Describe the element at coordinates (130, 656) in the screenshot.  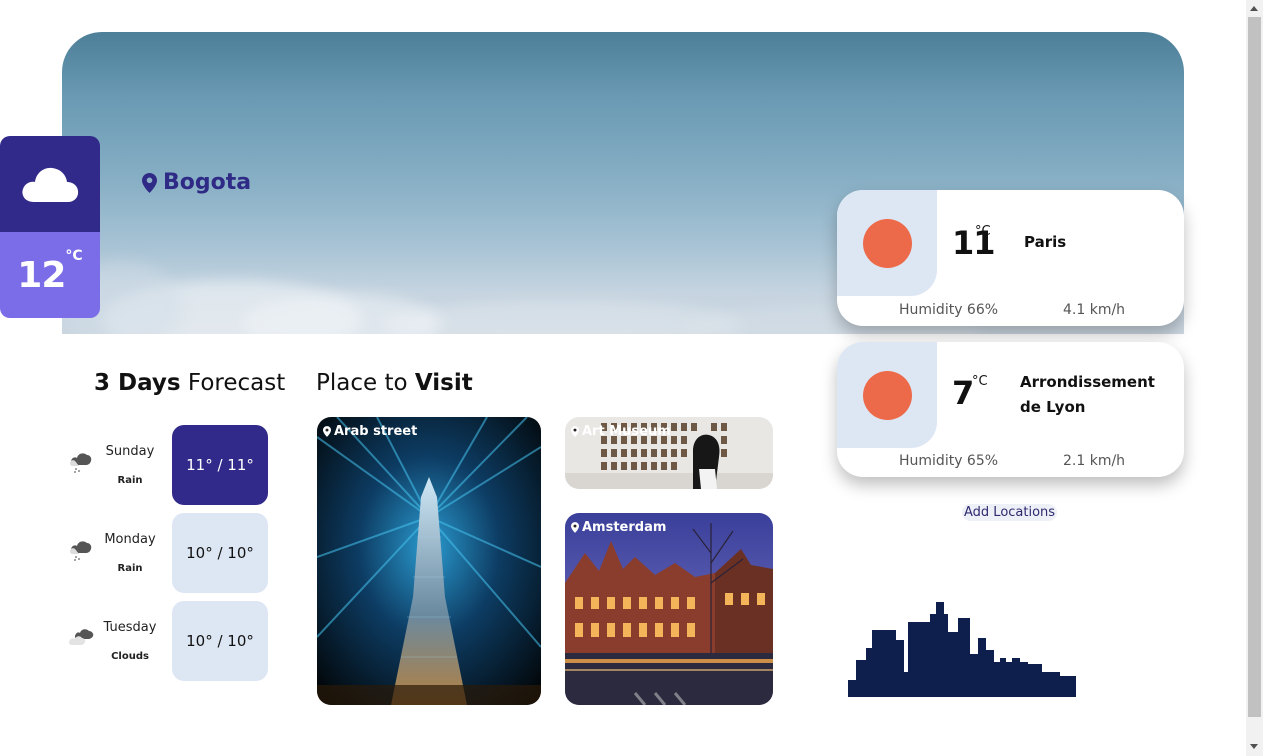
I see `forecast-desc: Clouds` at that location.